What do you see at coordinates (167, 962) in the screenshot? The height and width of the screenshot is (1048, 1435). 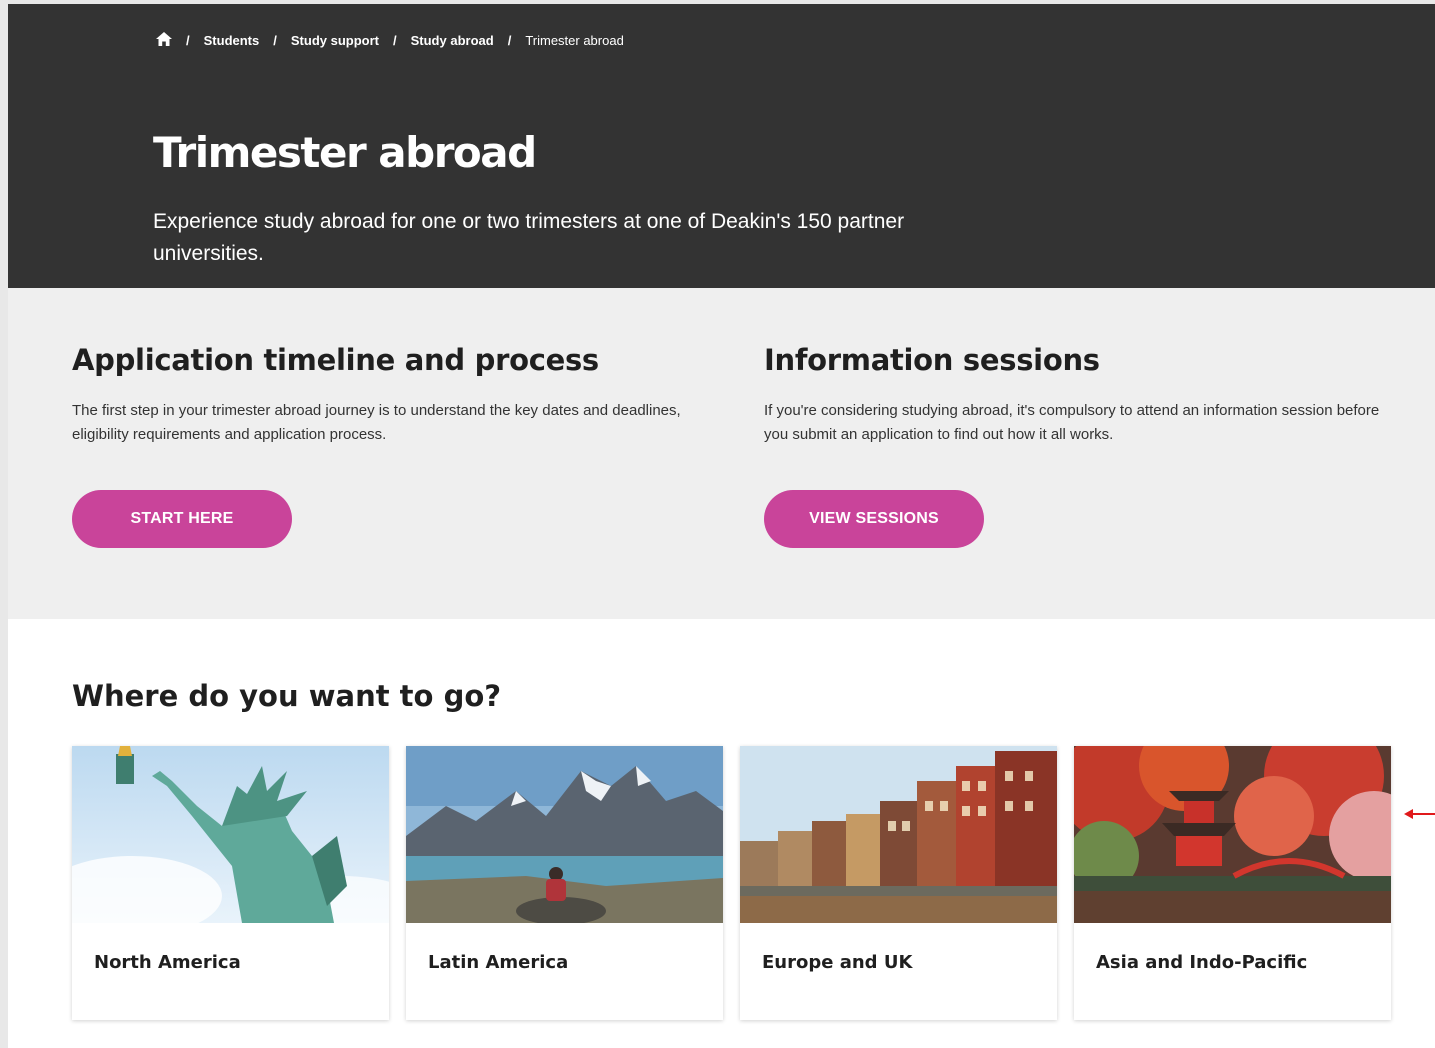 I see `destination-label: North America` at bounding box center [167, 962].